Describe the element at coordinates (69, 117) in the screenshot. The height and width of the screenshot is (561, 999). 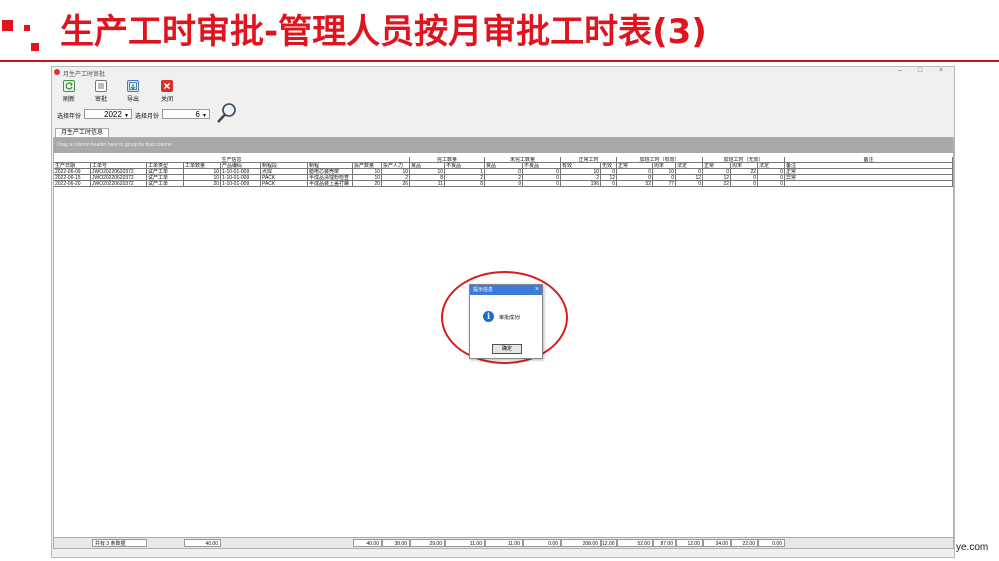
I see `year-label: 选择年份` at that location.